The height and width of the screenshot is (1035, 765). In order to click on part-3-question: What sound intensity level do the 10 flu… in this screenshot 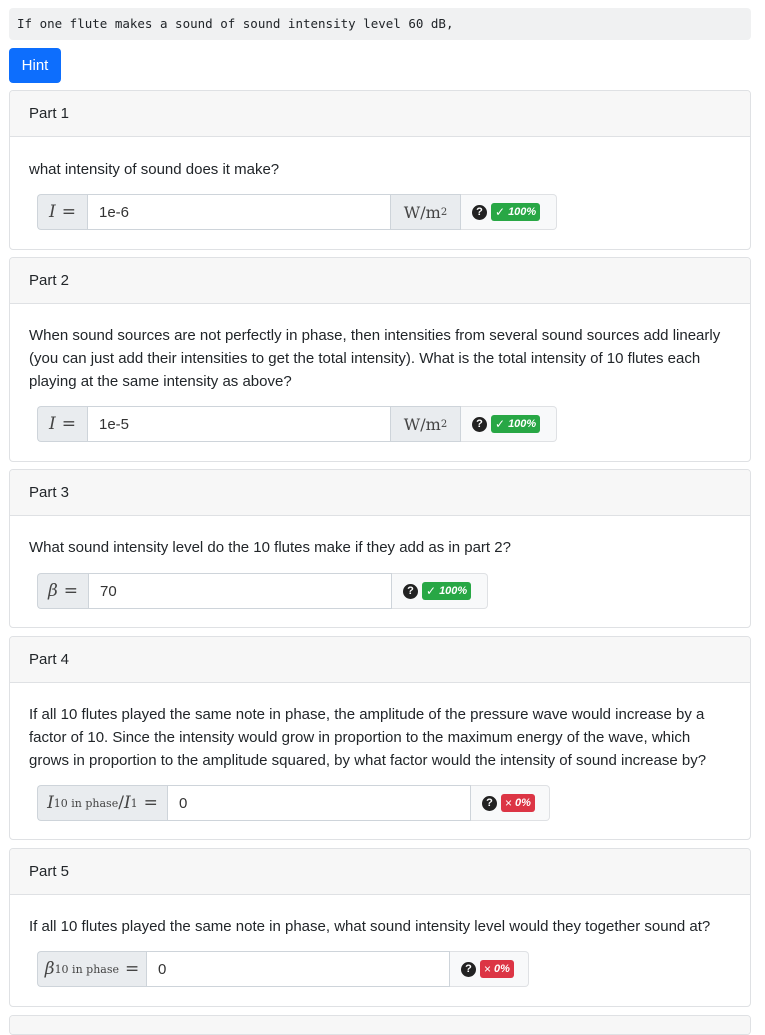, I will do `click(270, 547)`.